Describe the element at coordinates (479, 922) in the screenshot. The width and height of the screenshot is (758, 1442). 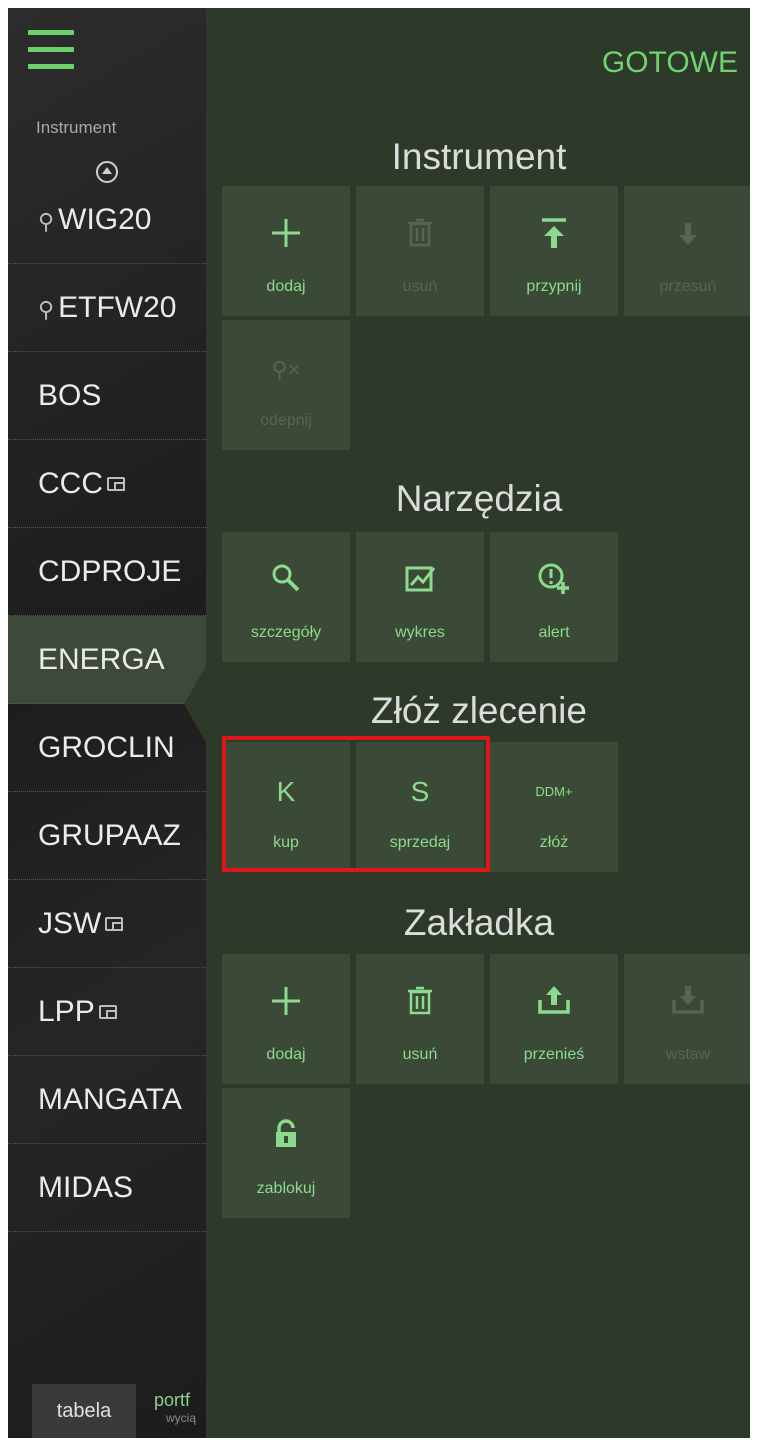
I see `group-title-tab: Zakładka` at that location.